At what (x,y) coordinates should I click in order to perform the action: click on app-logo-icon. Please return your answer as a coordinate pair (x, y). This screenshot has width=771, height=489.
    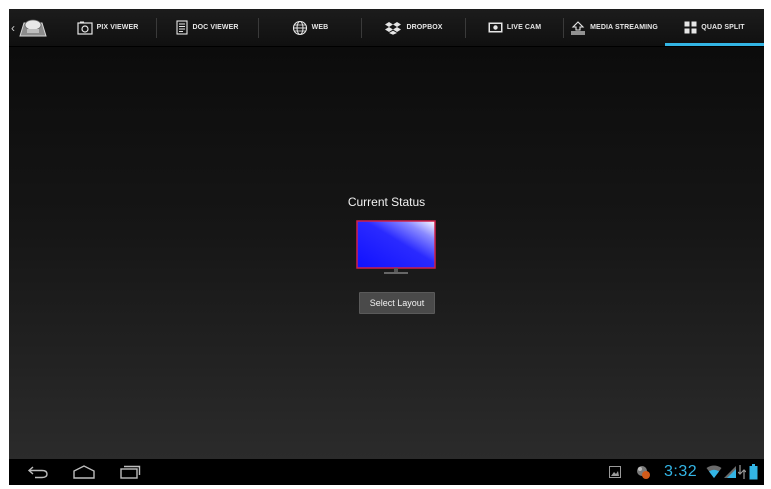
    Looking at the image, I should click on (33, 27).